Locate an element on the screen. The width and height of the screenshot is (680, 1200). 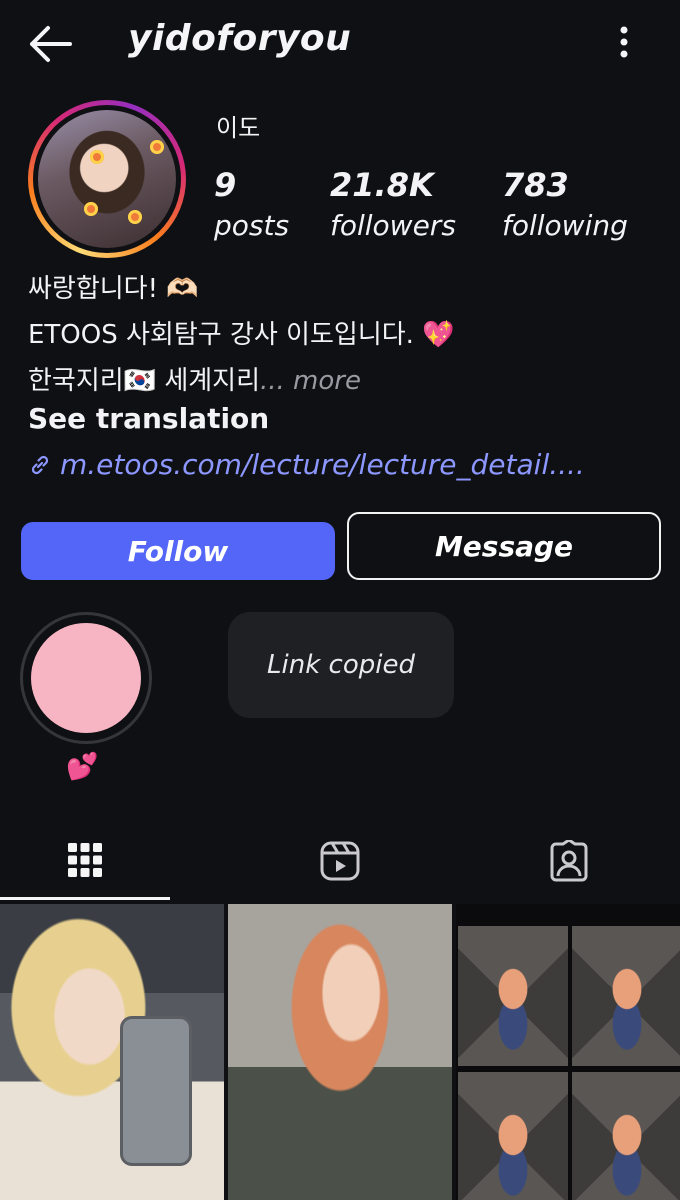
followers-count: 21.8K is located at coordinates (382, 185).